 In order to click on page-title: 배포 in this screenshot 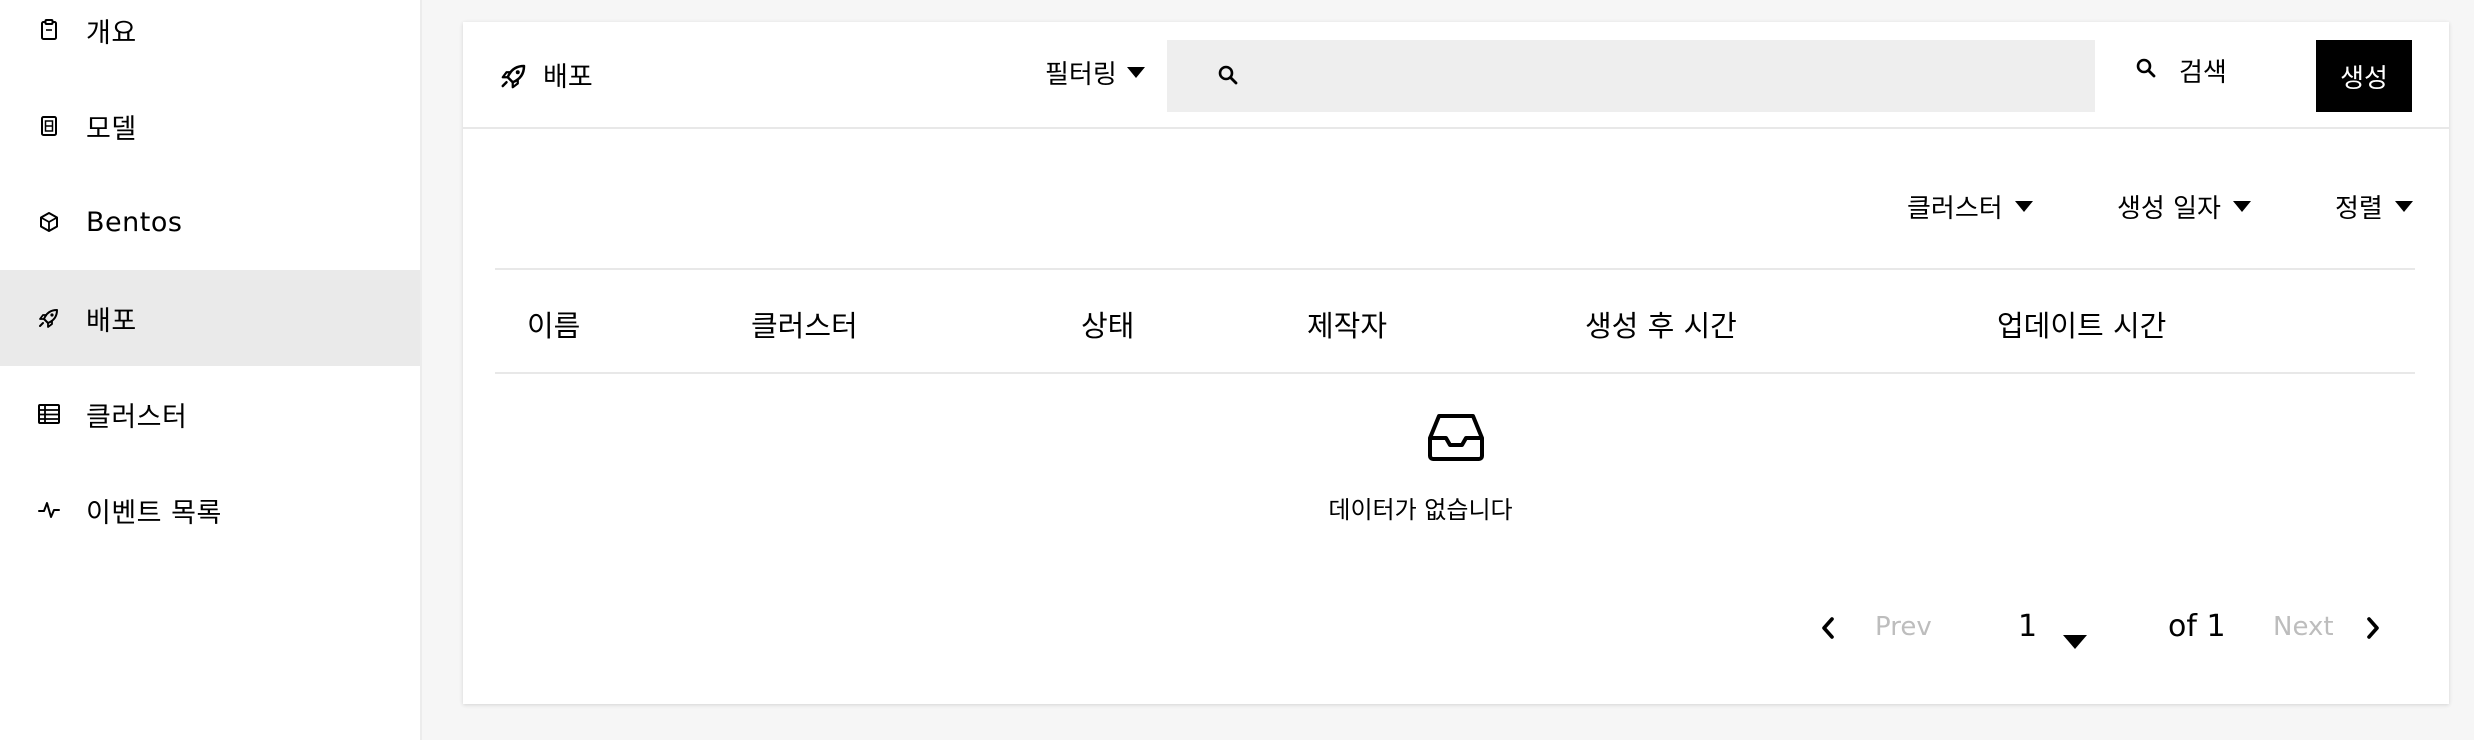, I will do `click(568, 77)`.